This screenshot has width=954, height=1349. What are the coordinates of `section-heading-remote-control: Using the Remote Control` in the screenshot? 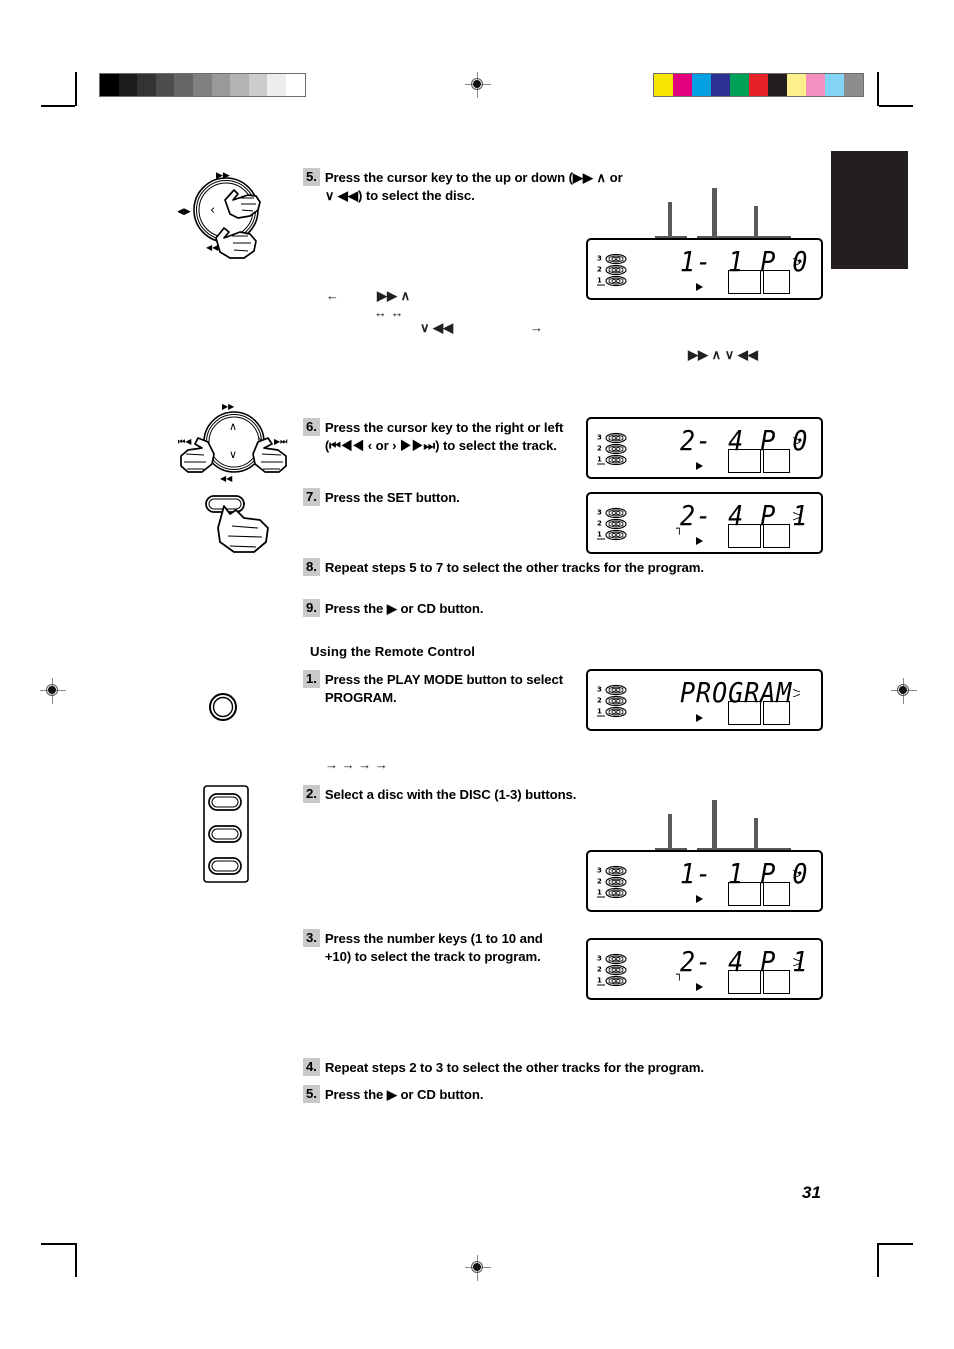 It's located at (393, 651).